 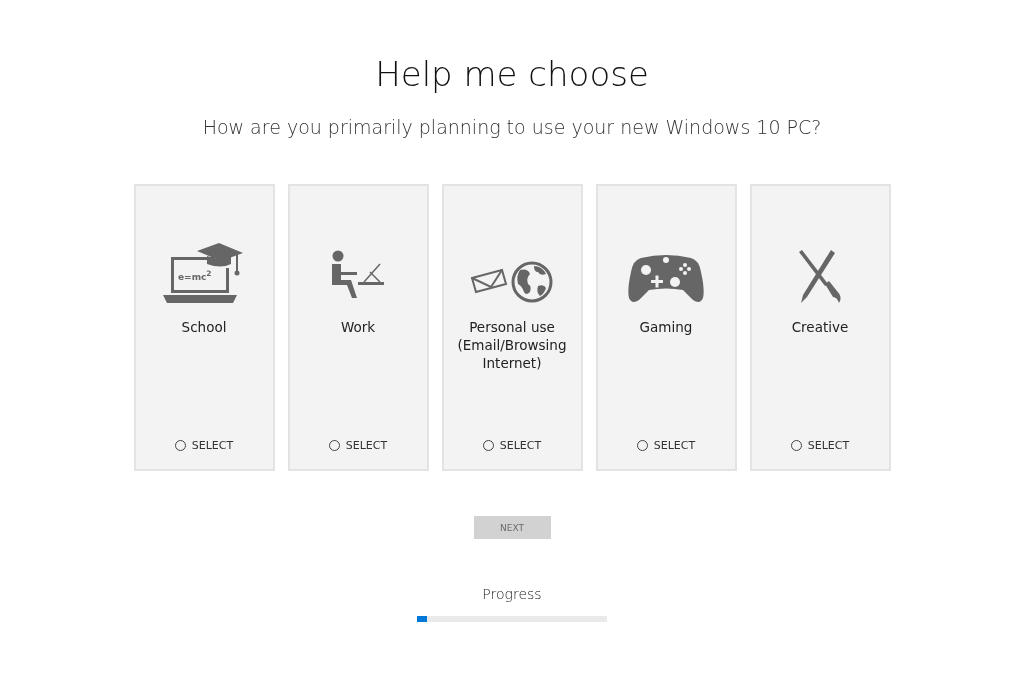 I want to click on option-card: Gaming SELECT, so click(x=666, y=327).